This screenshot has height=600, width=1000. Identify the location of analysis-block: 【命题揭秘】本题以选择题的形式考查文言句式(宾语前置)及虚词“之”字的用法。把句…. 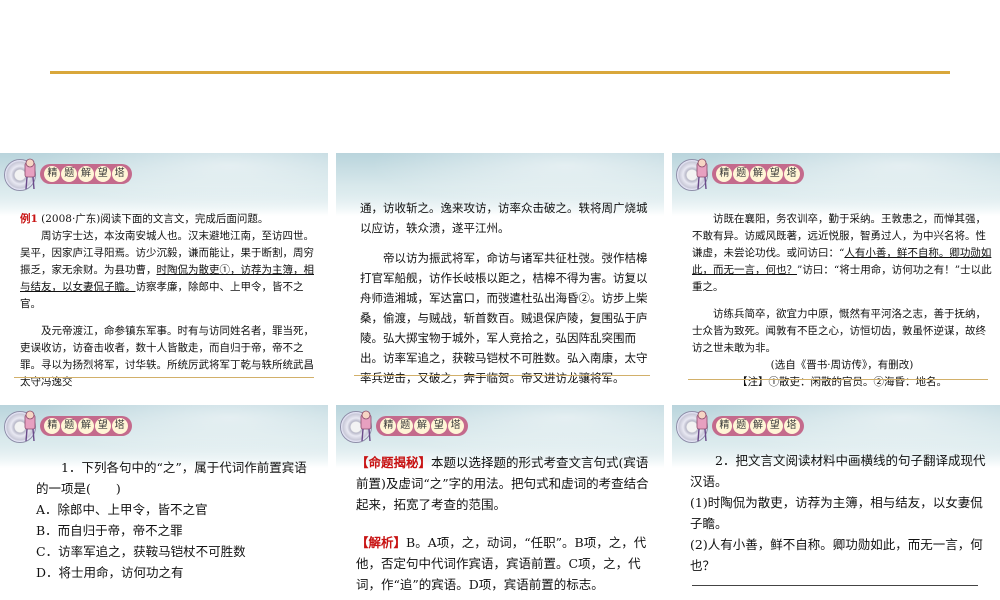
(506, 523).